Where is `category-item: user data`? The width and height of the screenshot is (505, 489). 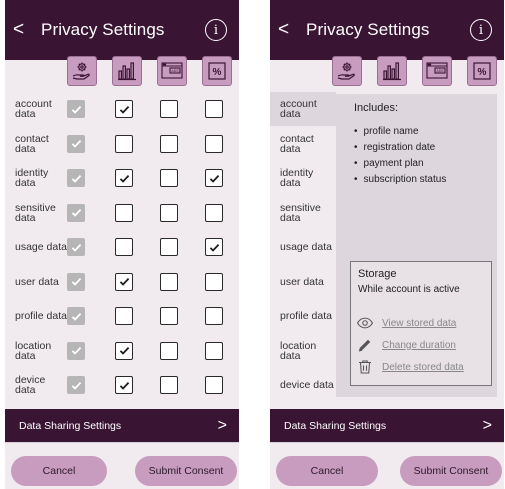 category-item: user data is located at coordinates (303, 282).